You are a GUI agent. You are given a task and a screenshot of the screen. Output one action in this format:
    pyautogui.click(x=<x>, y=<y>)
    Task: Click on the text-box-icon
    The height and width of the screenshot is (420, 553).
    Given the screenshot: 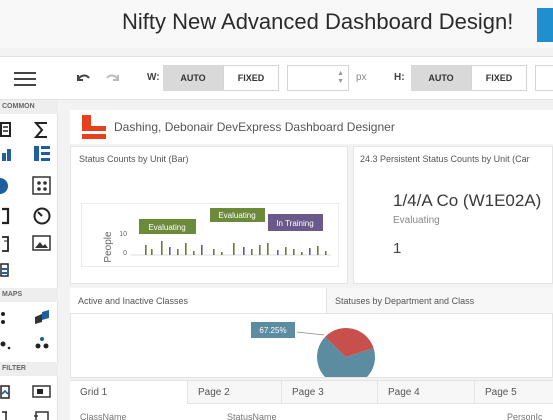 What is the action you would take?
    pyautogui.click(x=10, y=244)
    